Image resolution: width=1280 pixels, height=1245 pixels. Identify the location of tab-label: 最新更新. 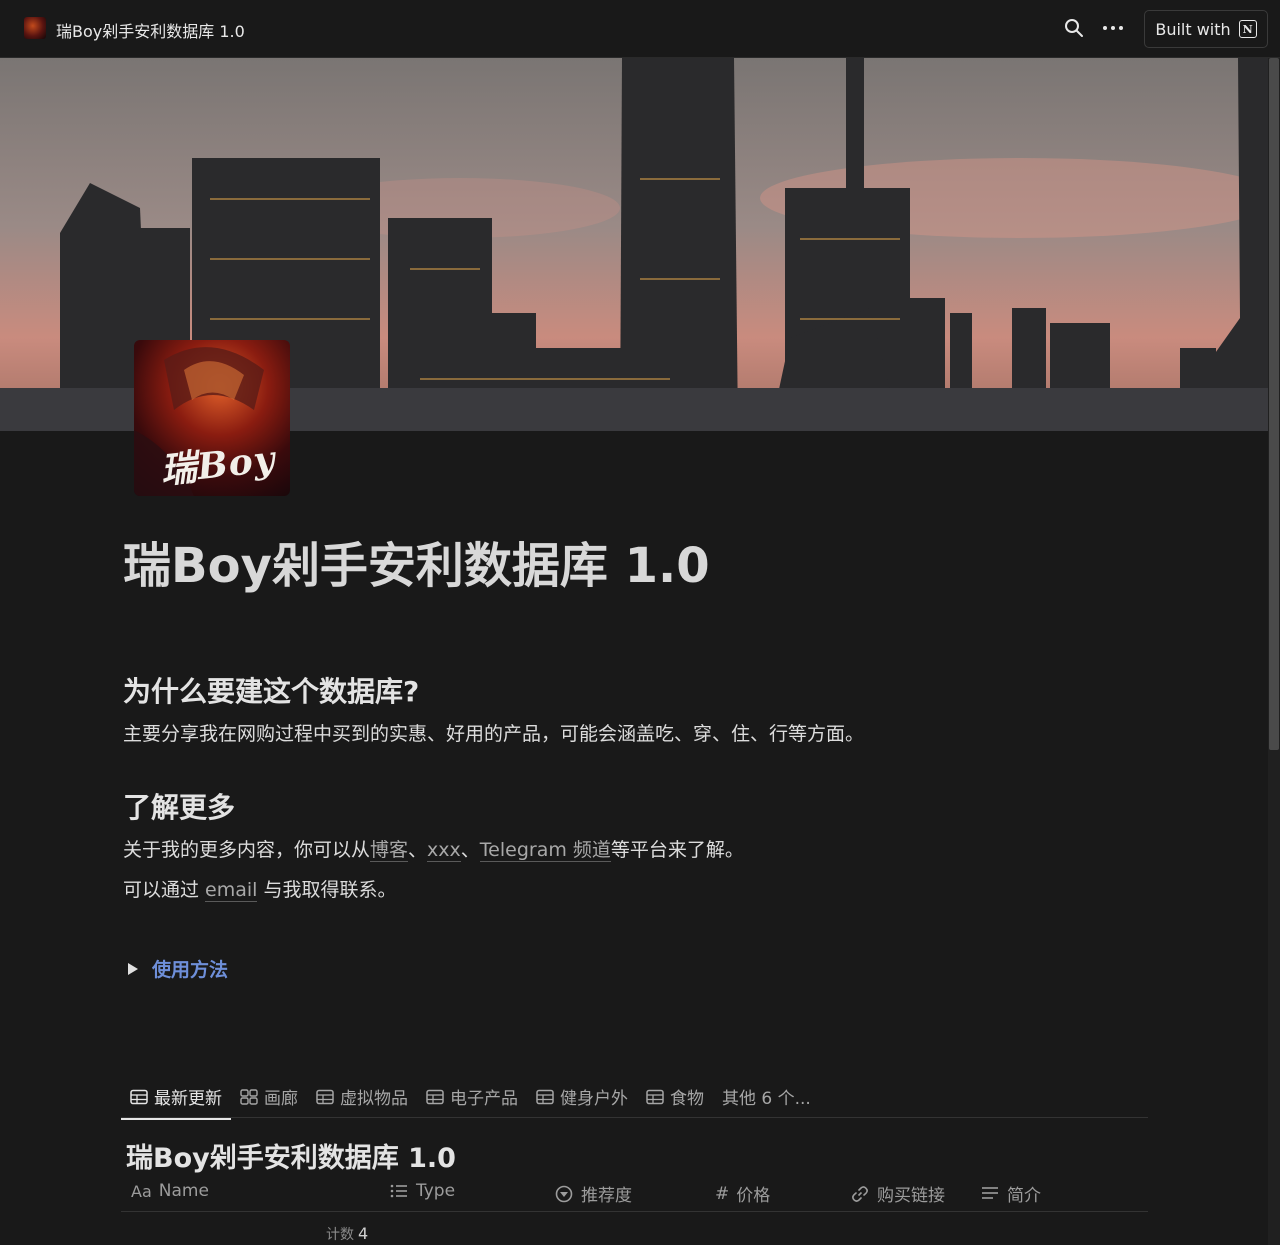
(188, 1099).